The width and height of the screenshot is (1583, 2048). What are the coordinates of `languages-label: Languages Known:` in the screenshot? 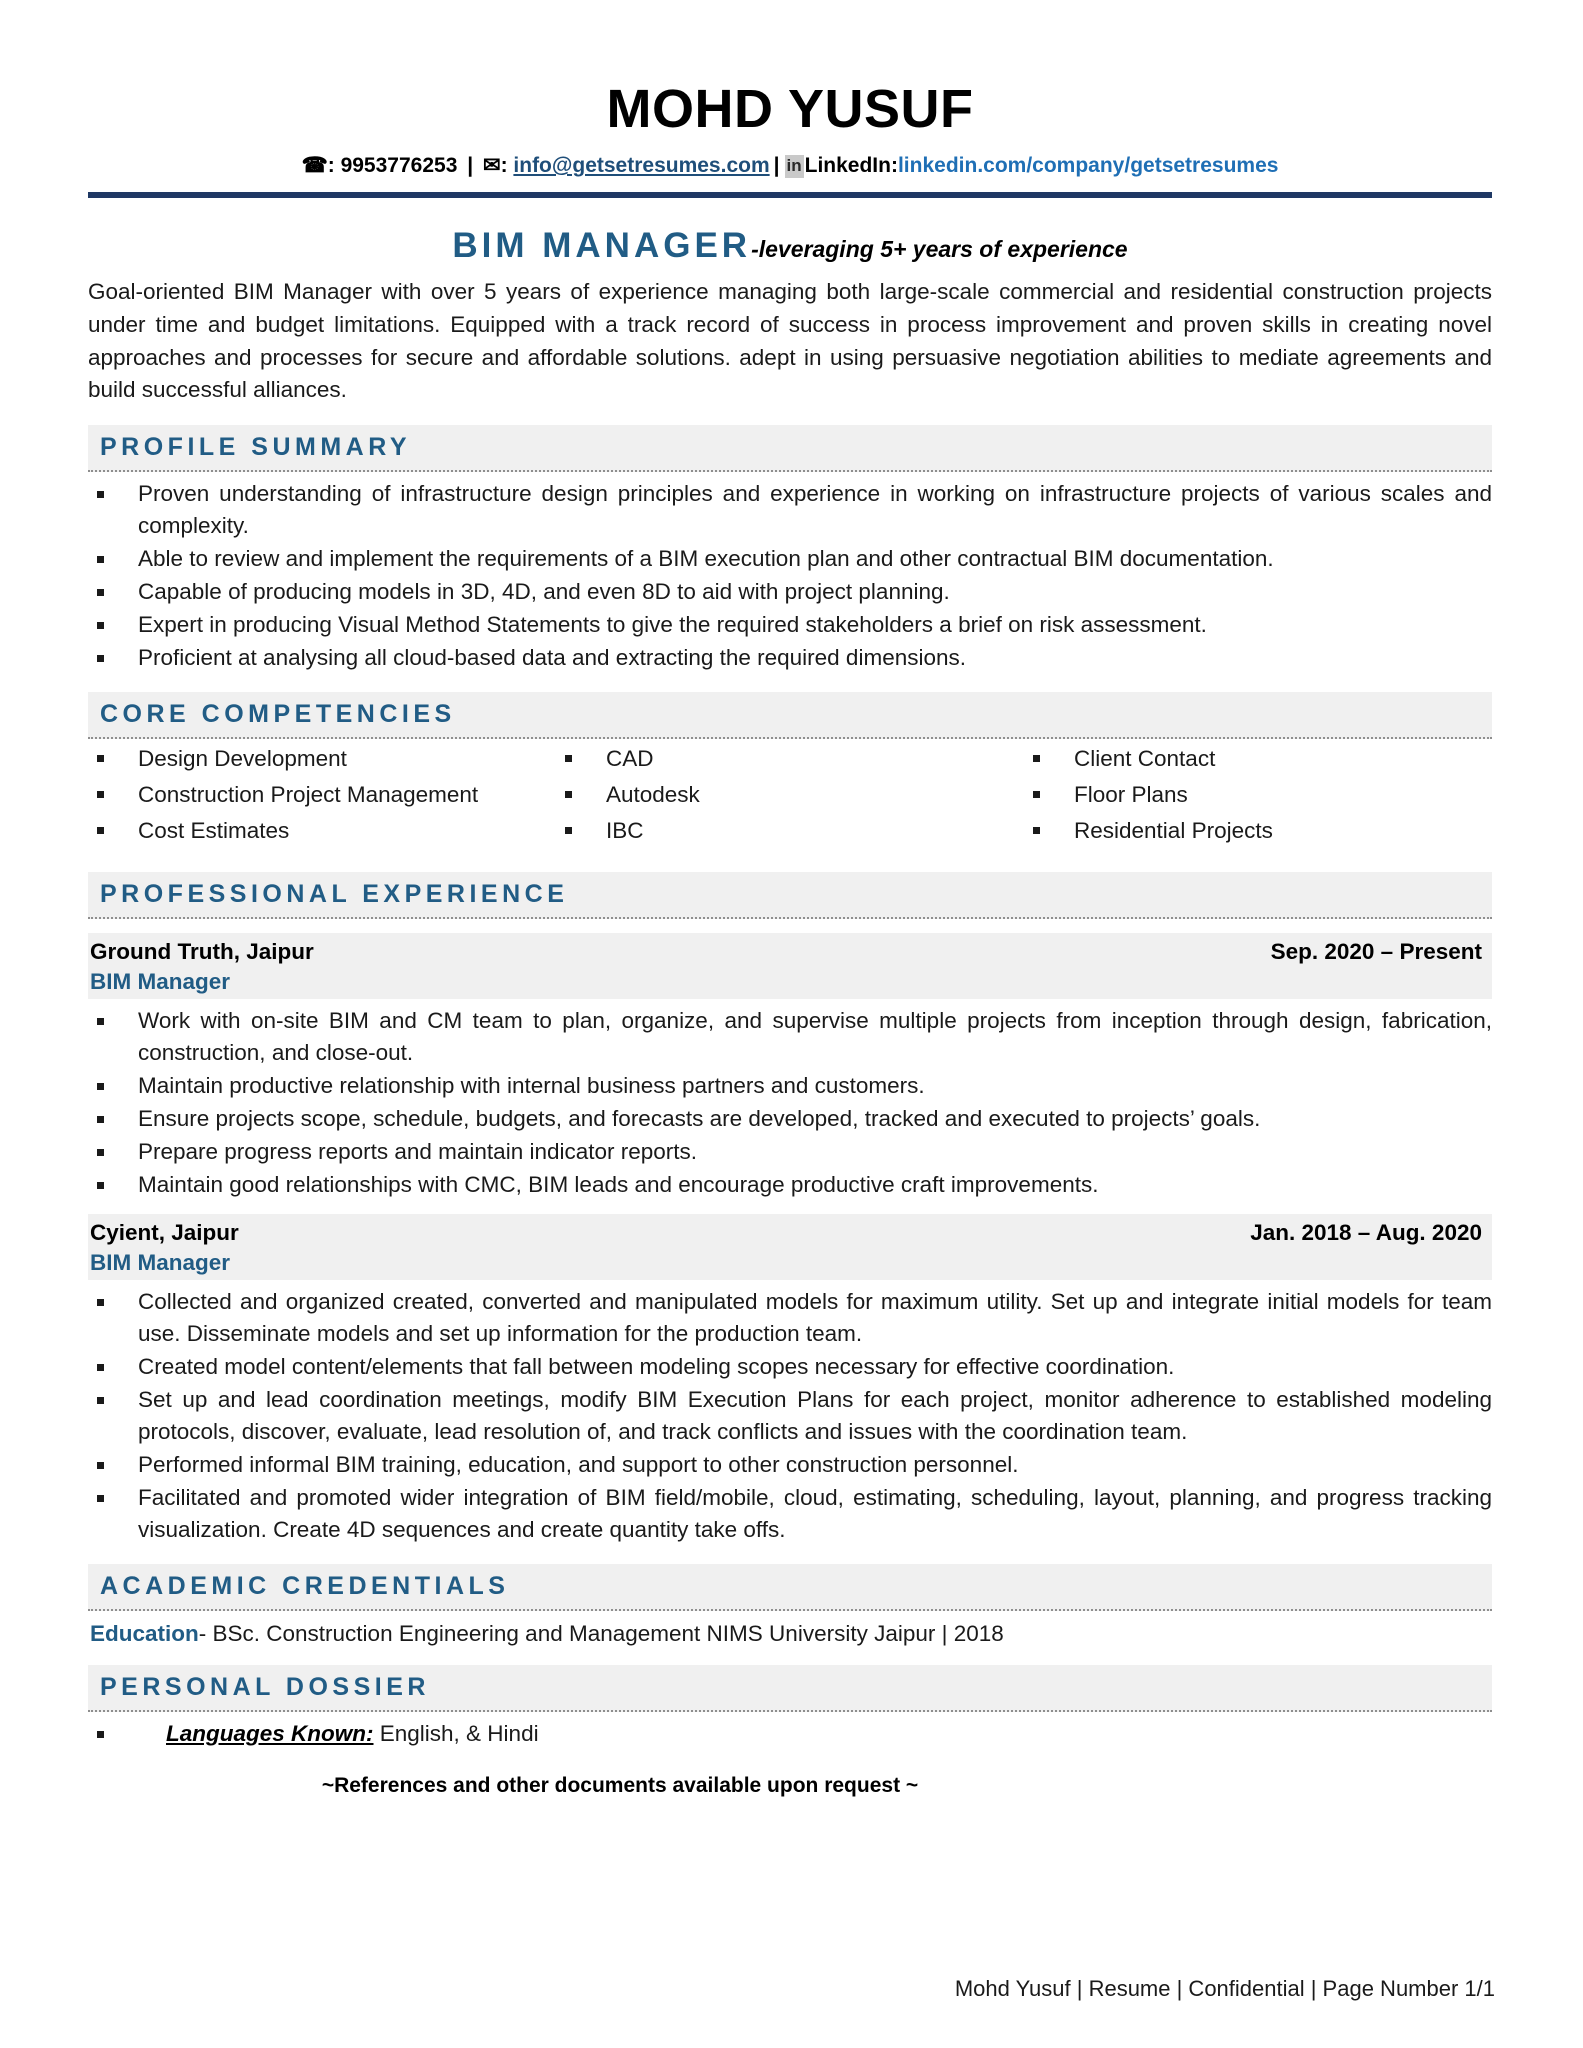 It's located at (270, 1733).